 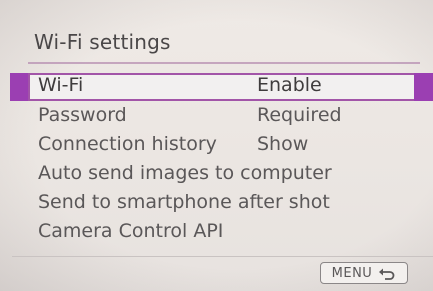 I want to click on menu-button-label: MENU, so click(x=352, y=273).